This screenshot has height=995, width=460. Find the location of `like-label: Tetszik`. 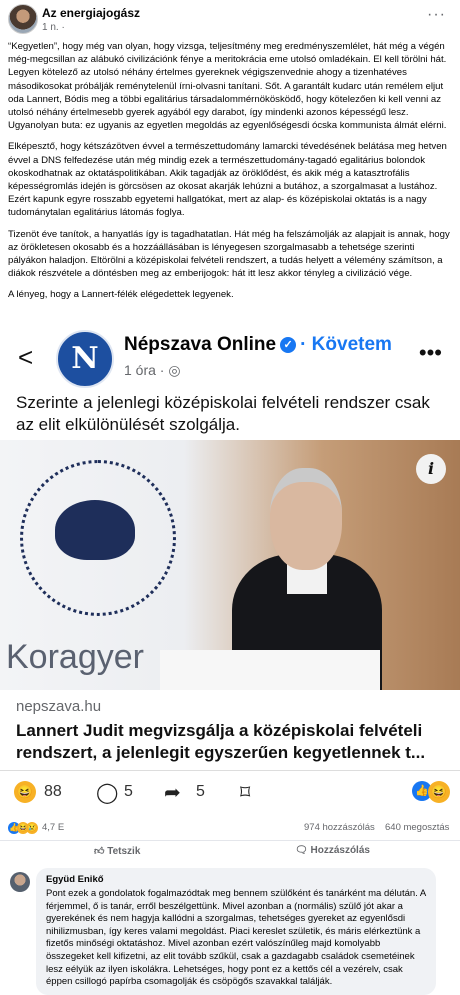

like-label: Tetszik is located at coordinates (124, 851).